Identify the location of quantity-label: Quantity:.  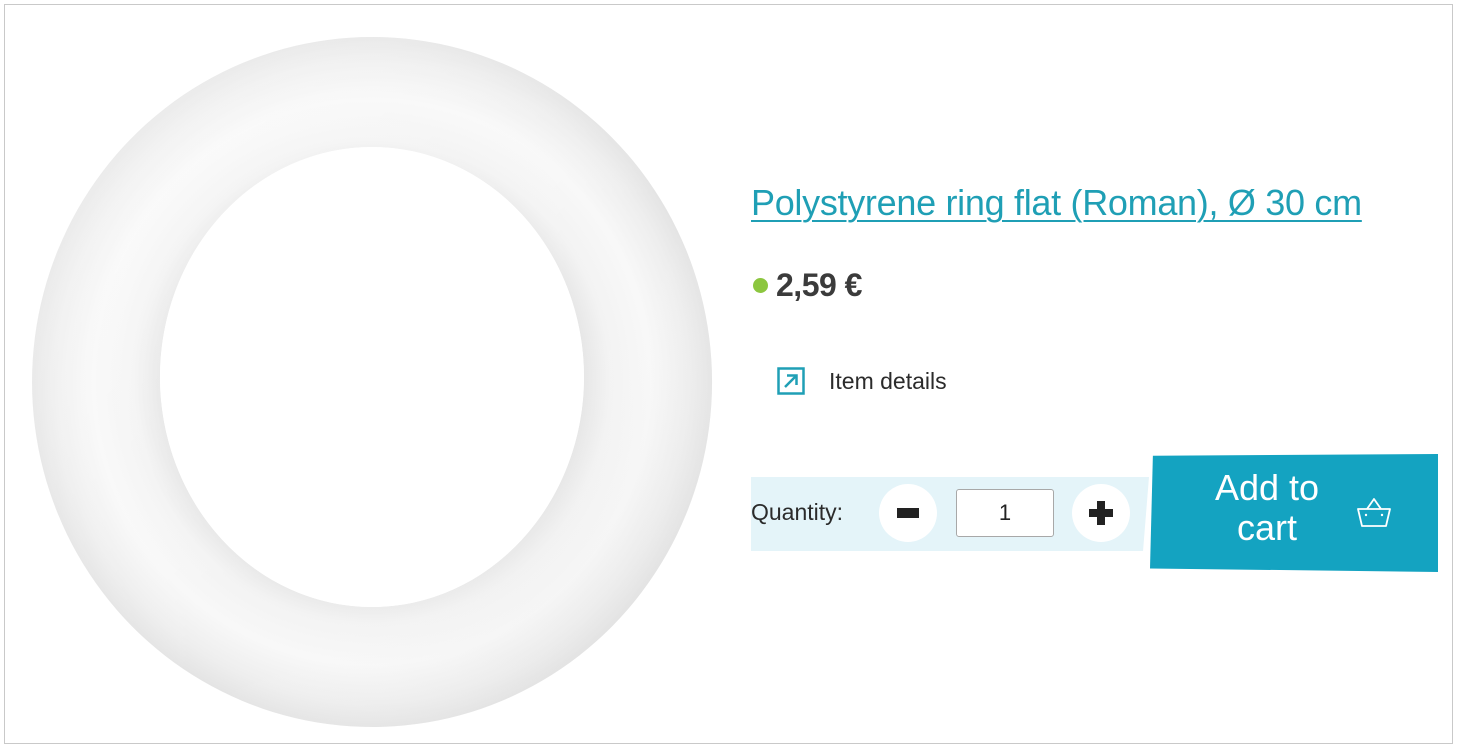
(797, 512).